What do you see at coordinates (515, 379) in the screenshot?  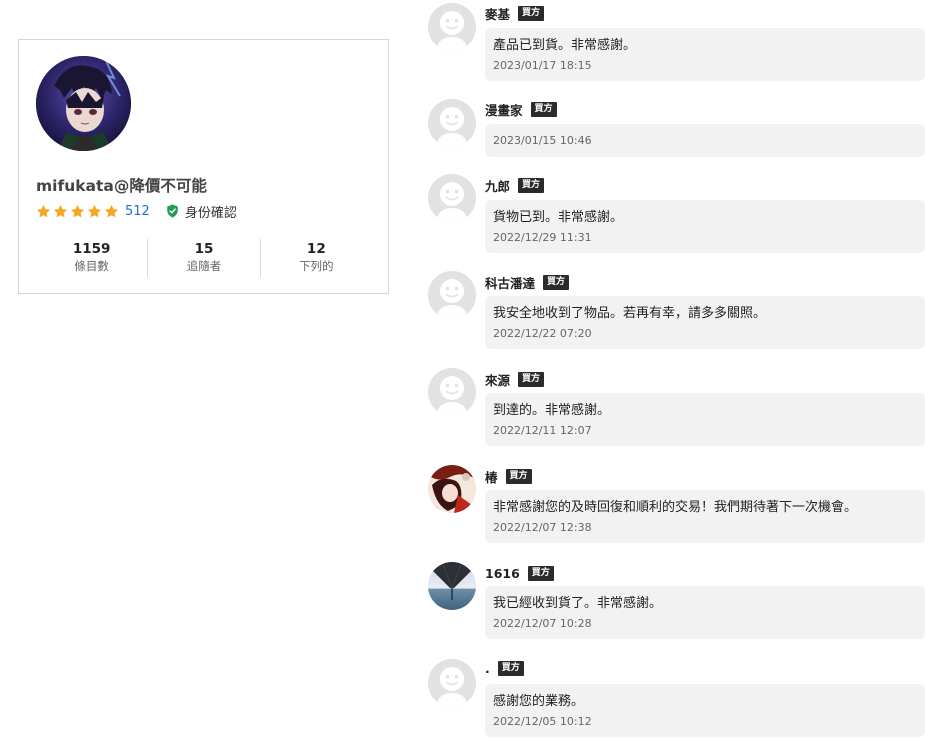 I see `reviewer-row: 來源 買方` at bounding box center [515, 379].